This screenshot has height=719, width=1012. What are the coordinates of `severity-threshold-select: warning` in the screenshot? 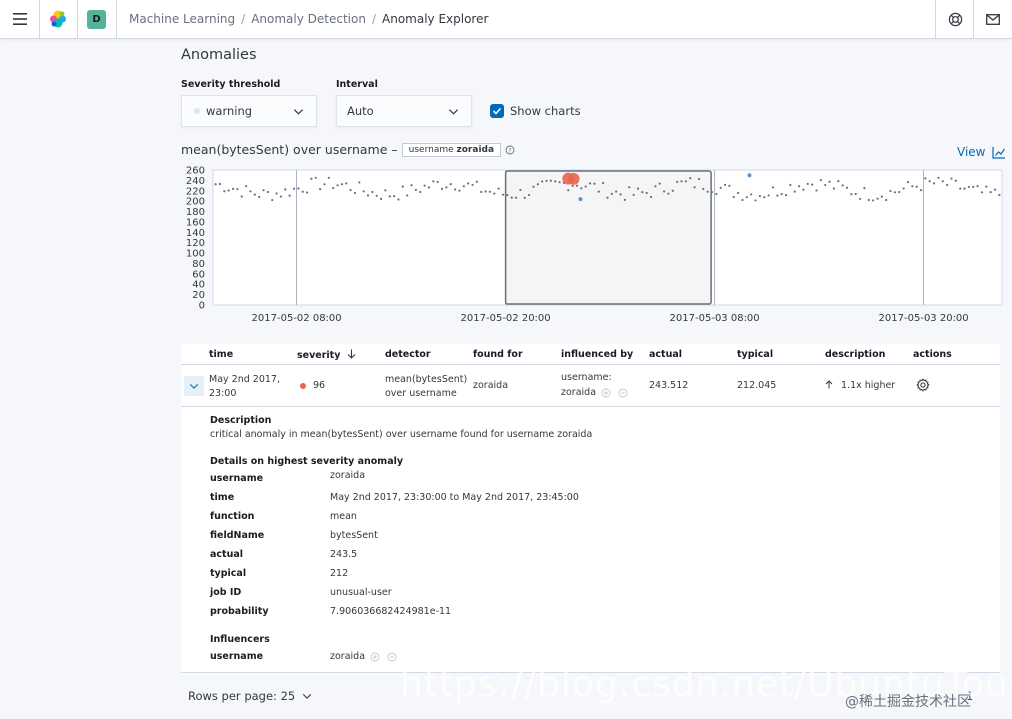 It's located at (249, 111).